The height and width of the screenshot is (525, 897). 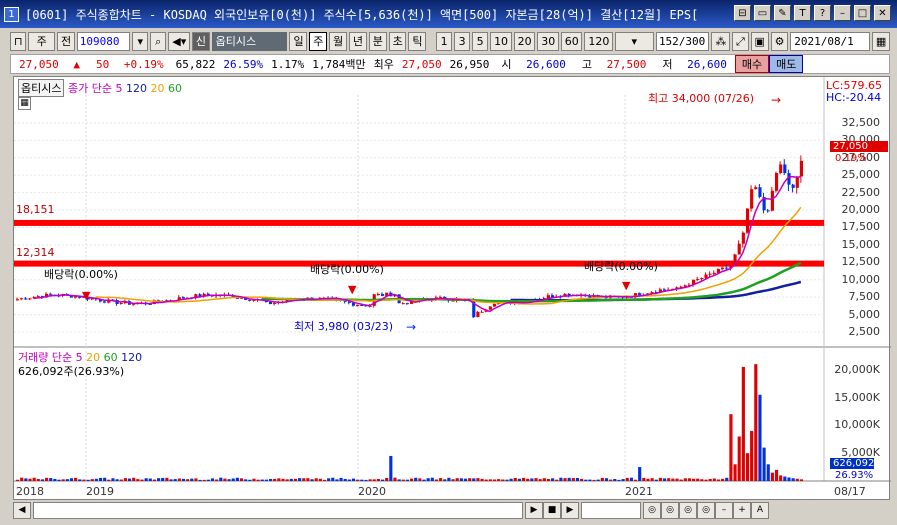 What do you see at coordinates (724, 510) in the screenshot?
I see `zoom-out-icon: –` at bounding box center [724, 510].